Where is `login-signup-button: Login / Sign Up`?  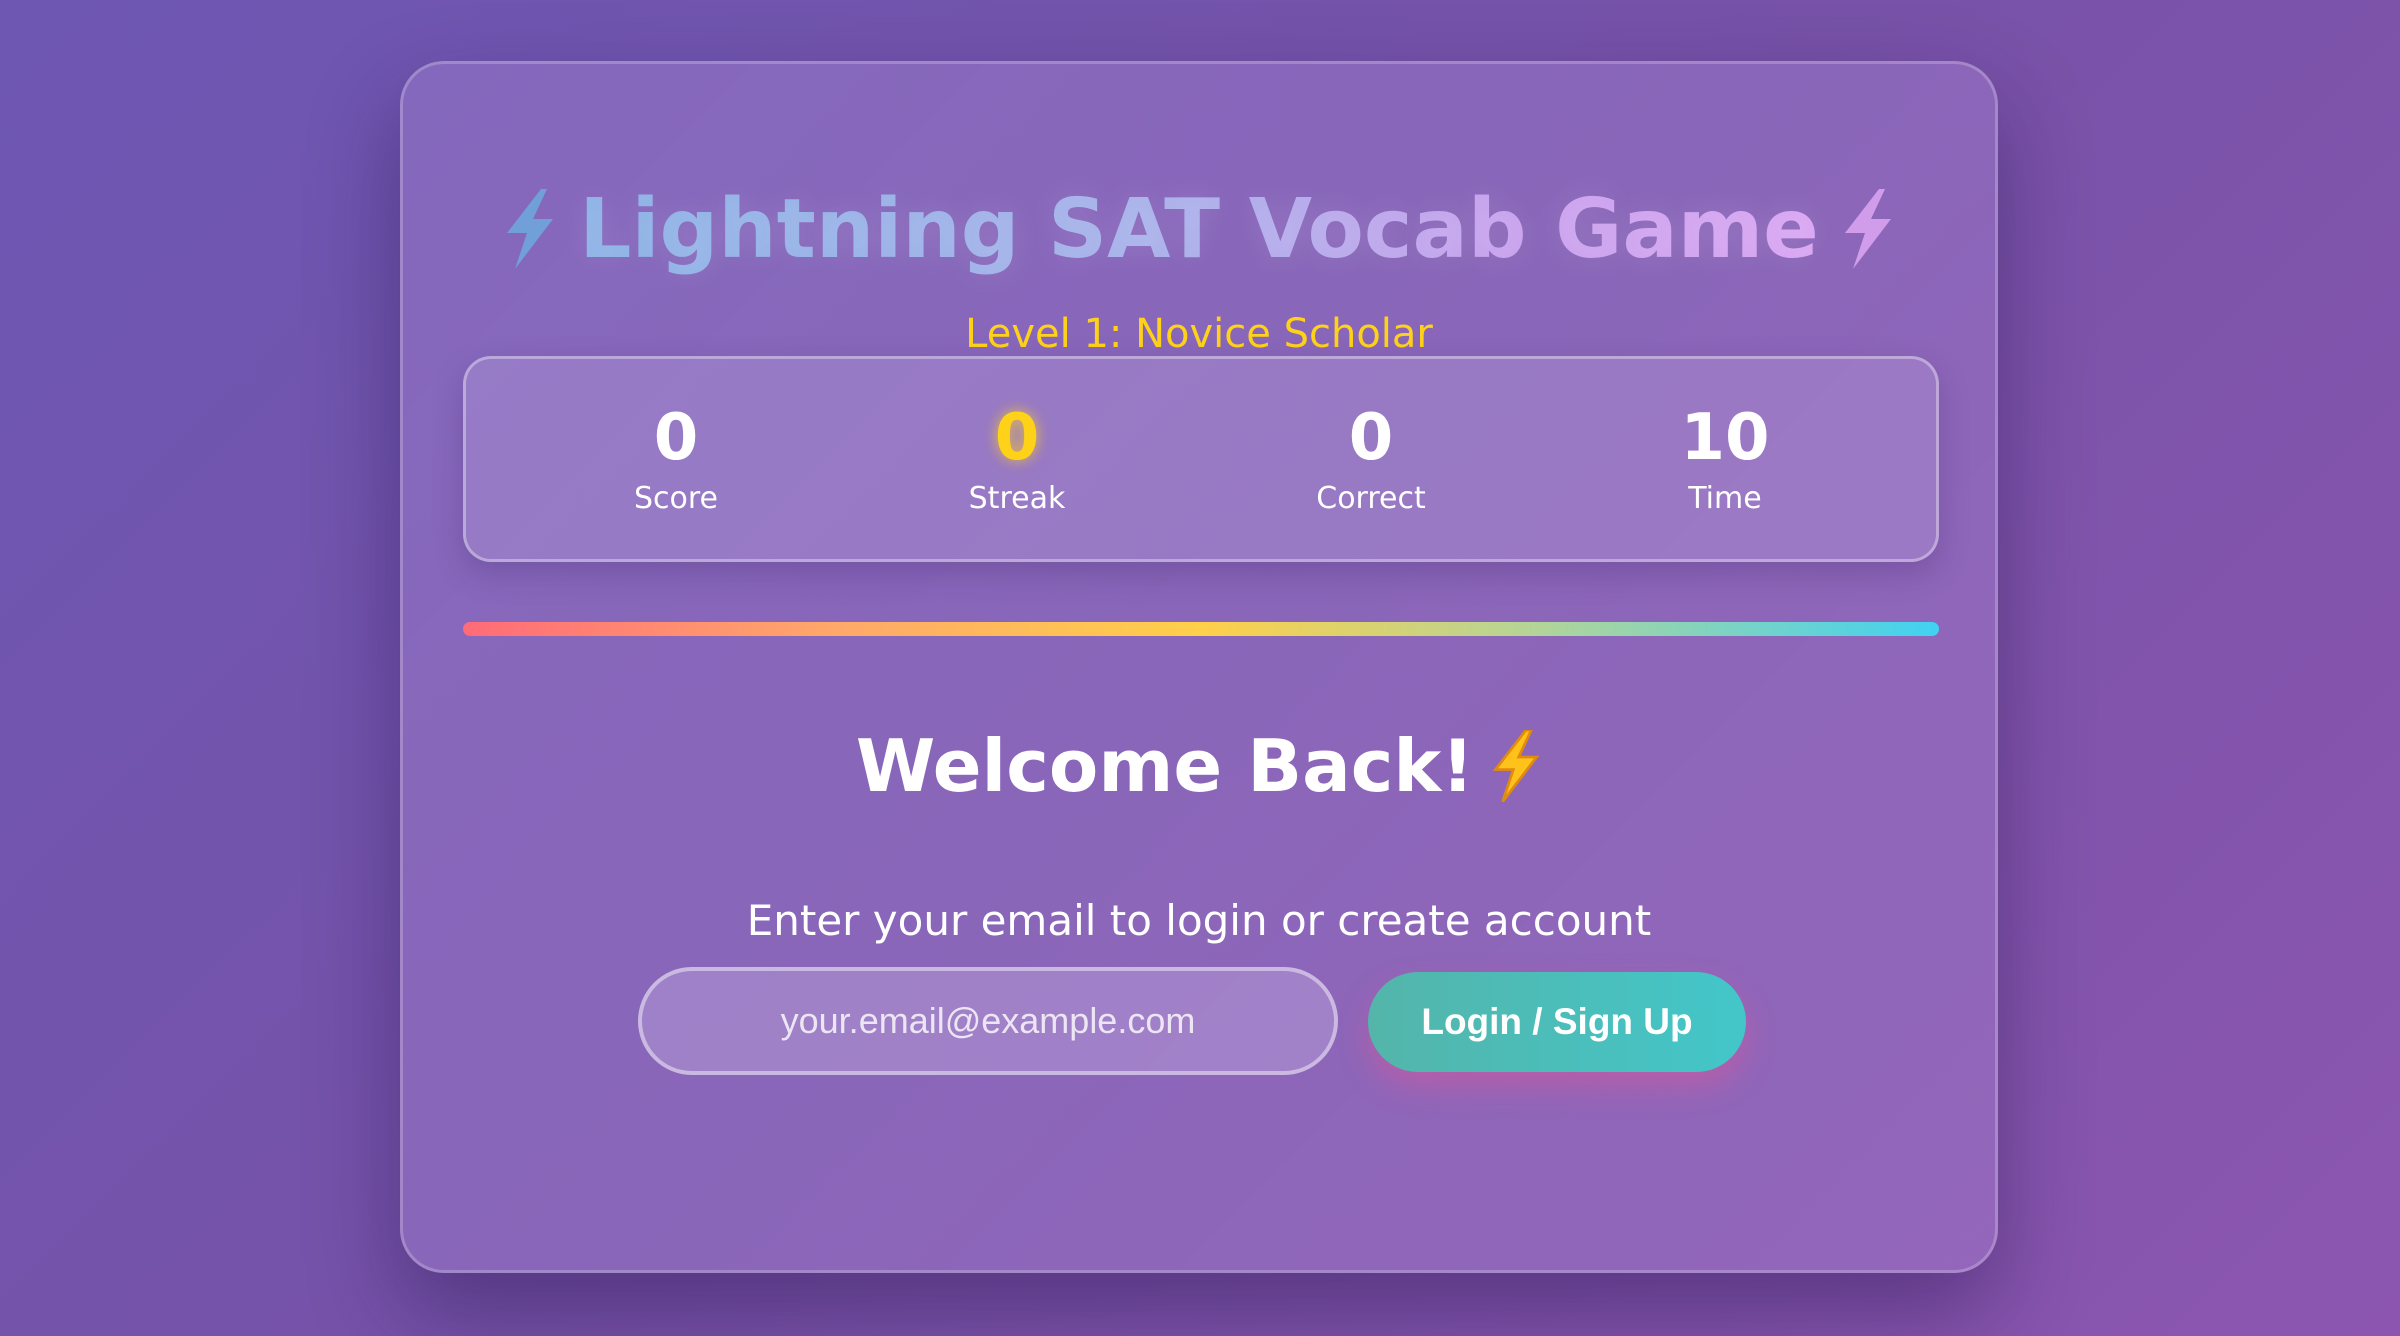
login-signup-button: Login / Sign Up is located at coordinates (1557, 1022).